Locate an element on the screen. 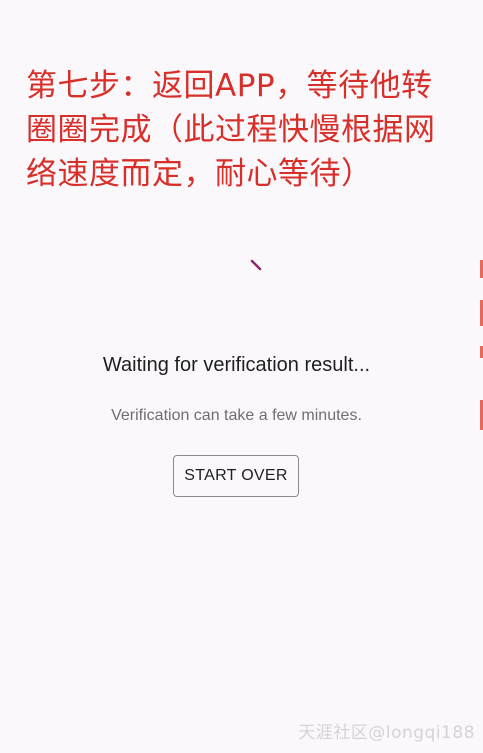  watermark: 天涯社区@longqi188 is located at coordinates (386, 733).